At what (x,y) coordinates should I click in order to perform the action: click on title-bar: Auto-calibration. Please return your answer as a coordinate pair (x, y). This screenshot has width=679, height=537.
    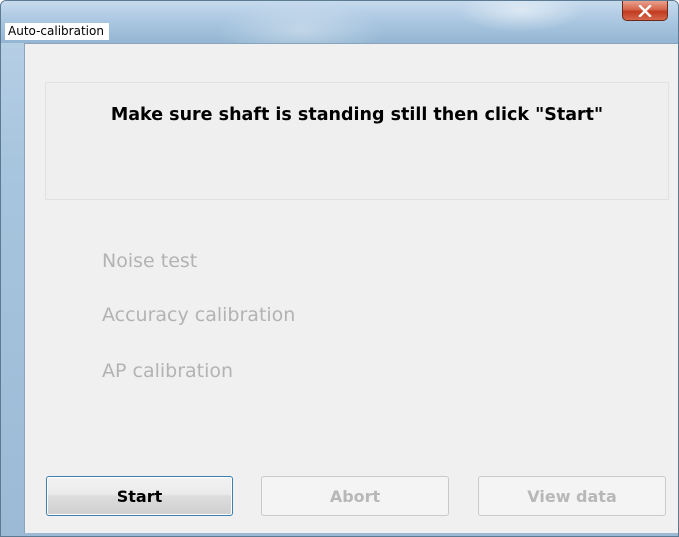
    Looking at the image, I should click on (339, 22).